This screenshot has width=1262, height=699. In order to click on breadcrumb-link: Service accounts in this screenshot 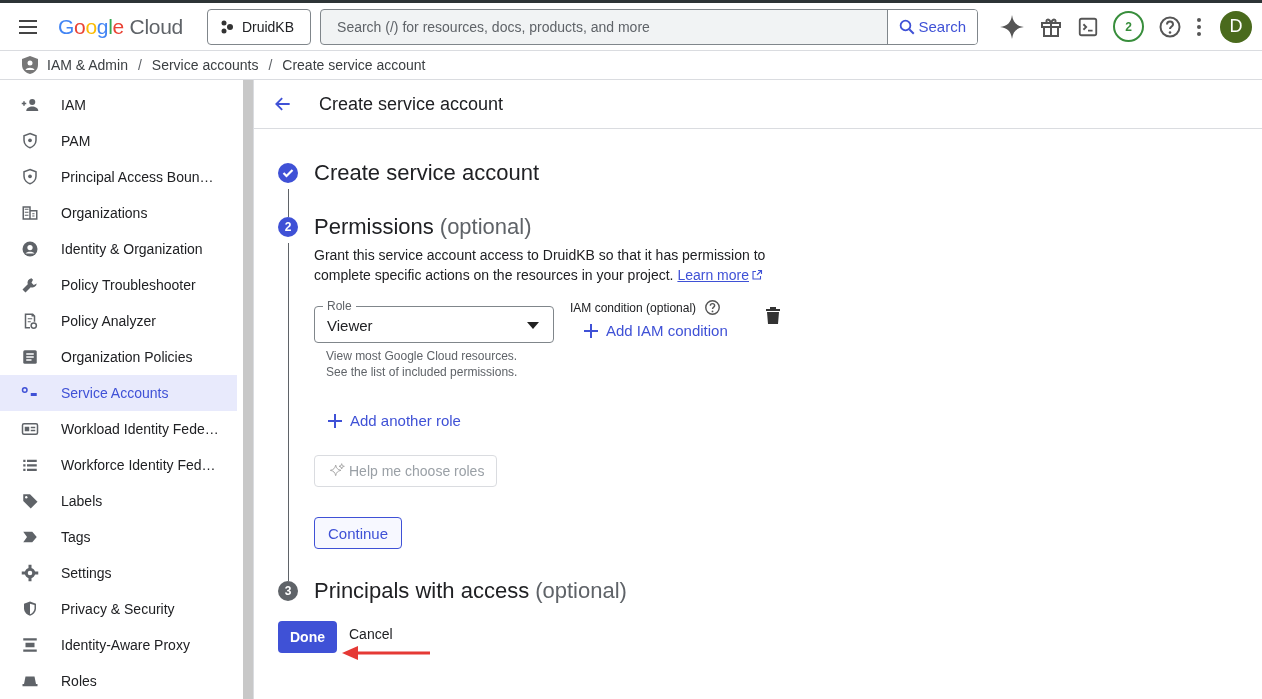, I will do `click(205, 65)`.